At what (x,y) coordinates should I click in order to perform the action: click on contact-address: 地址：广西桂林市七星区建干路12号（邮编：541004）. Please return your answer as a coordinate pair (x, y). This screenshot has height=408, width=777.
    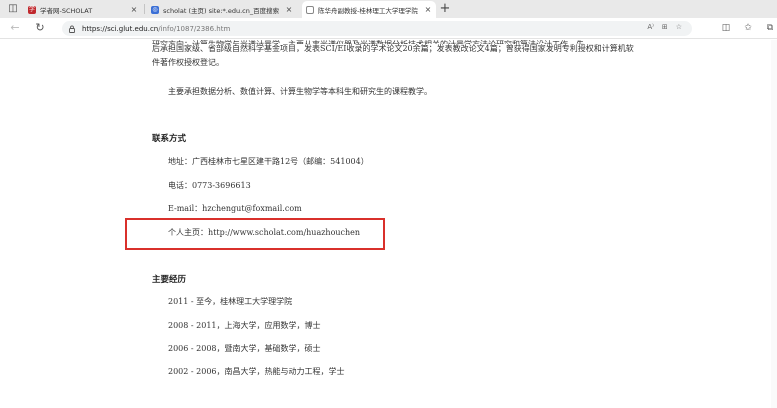
    Looking at the image, I should click on (268, 161).